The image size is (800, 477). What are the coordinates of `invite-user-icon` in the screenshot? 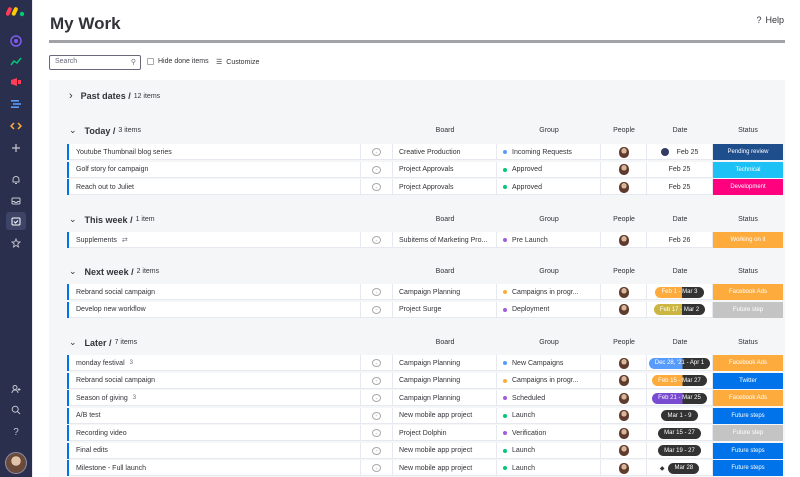 It's located at (16, 389).